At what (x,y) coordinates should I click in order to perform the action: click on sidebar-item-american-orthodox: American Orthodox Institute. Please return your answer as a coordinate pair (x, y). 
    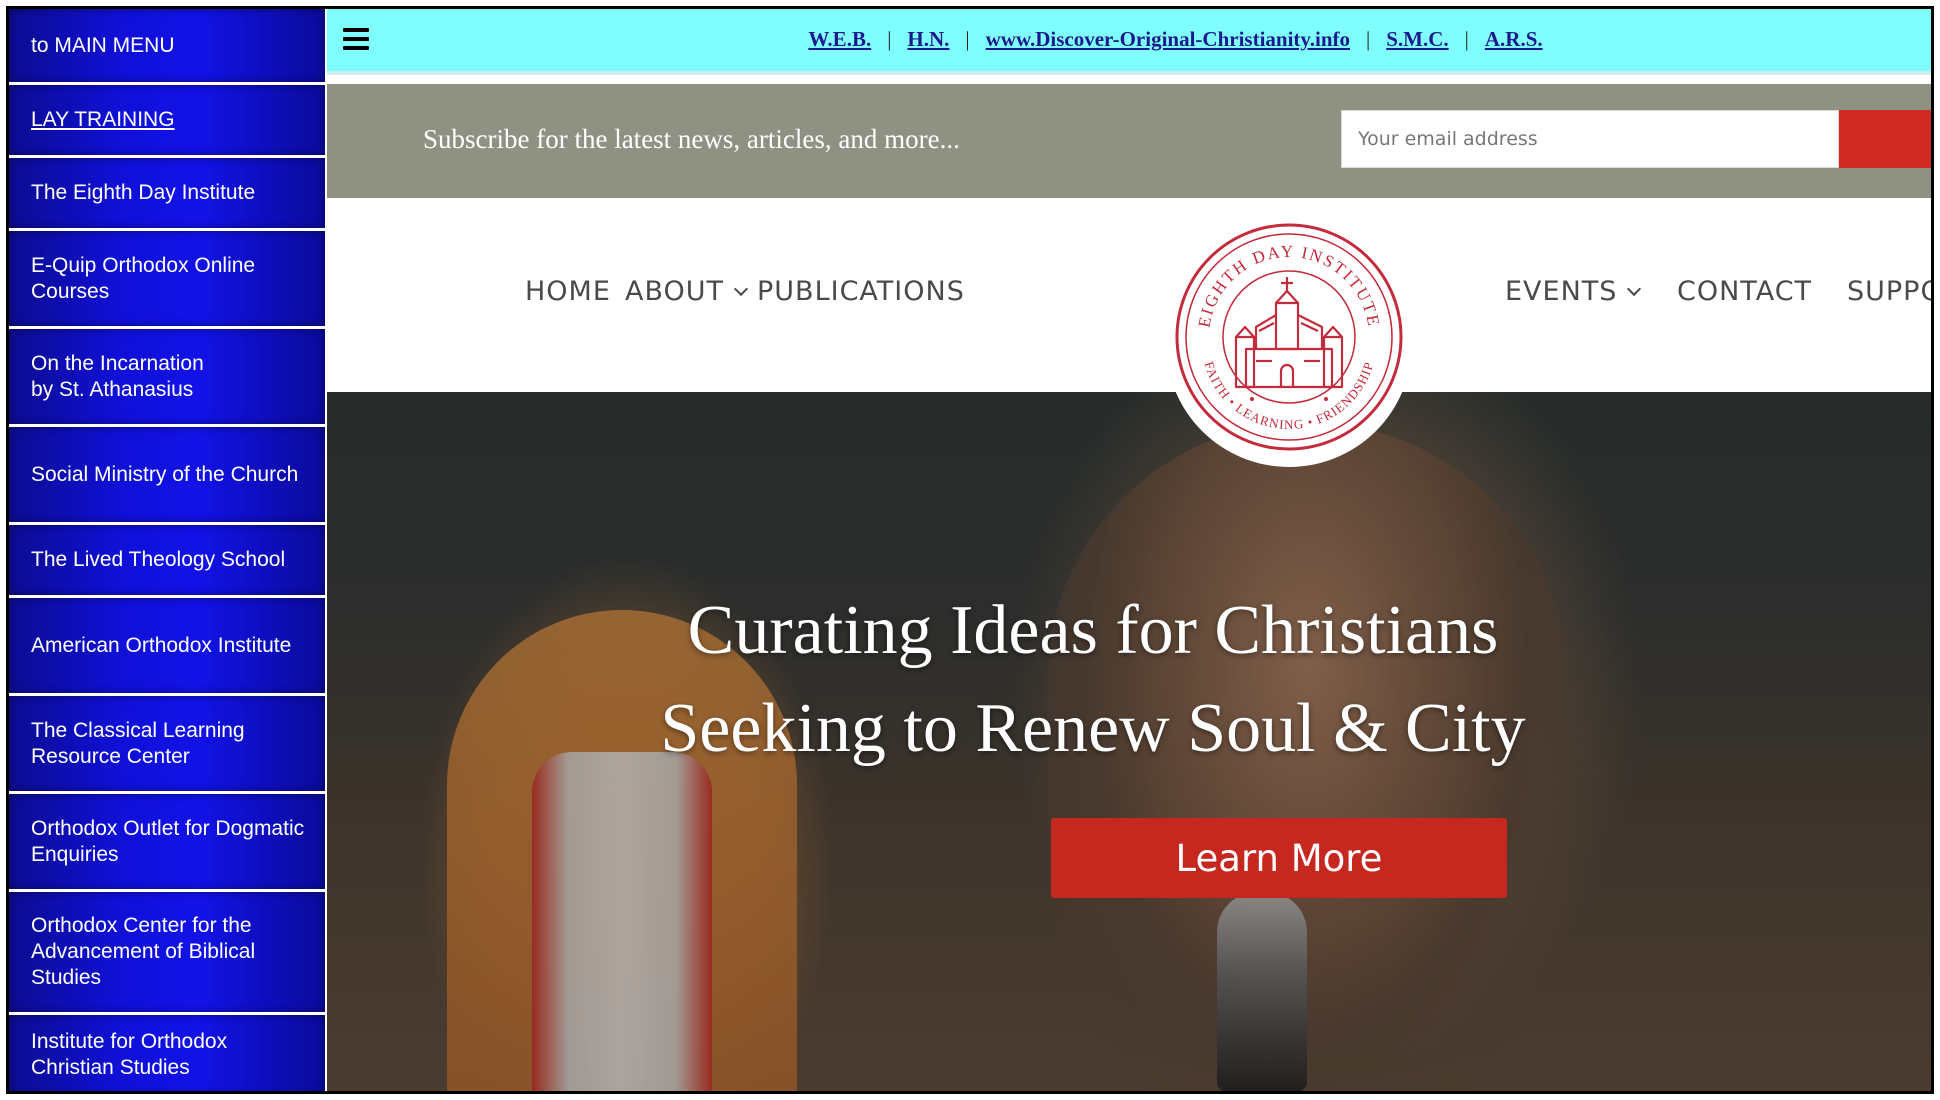
    Looking at the image, I should click on (167, 645).